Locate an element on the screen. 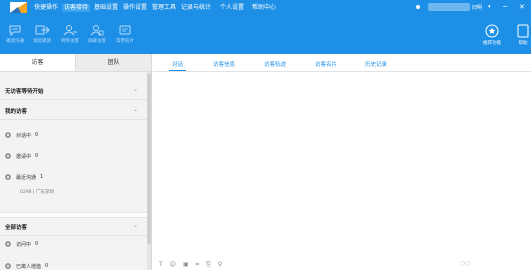 This screenshot has height=270, width=531. common-card-button: 常用名片 is located at coordinates (125, 37).